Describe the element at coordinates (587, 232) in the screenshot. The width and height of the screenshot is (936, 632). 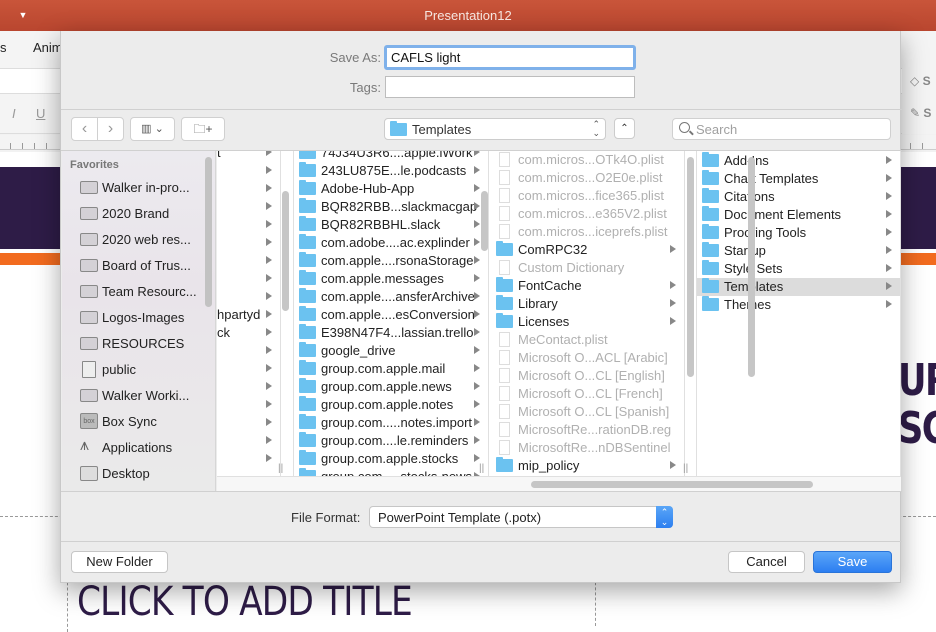
I see `file-list-item: com.micros...iceprefs.plist` at that location.